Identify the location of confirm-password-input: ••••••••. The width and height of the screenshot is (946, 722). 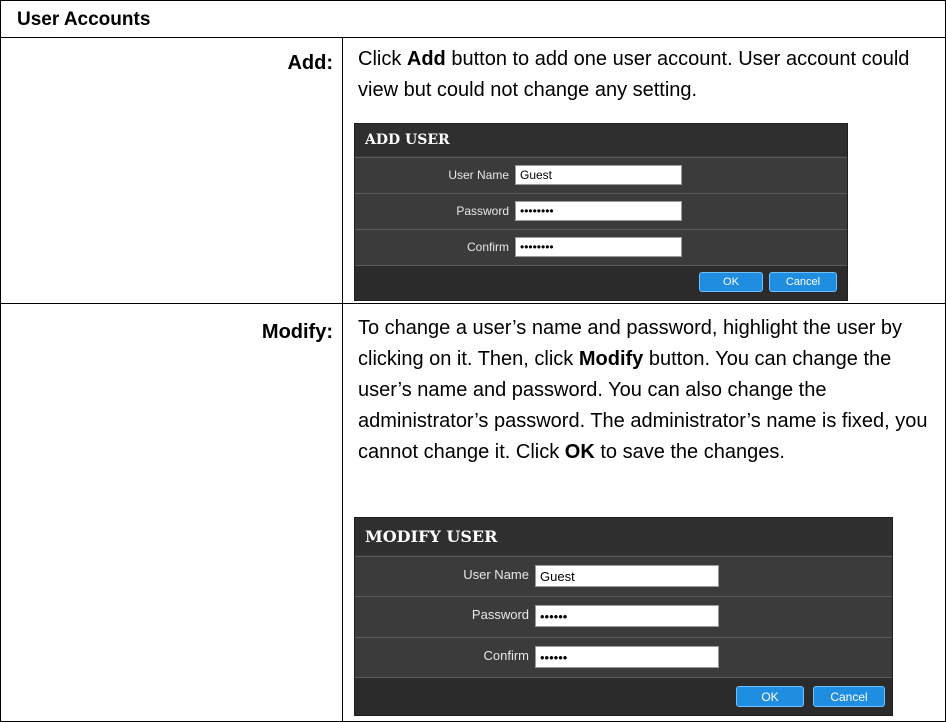
(598, 247).